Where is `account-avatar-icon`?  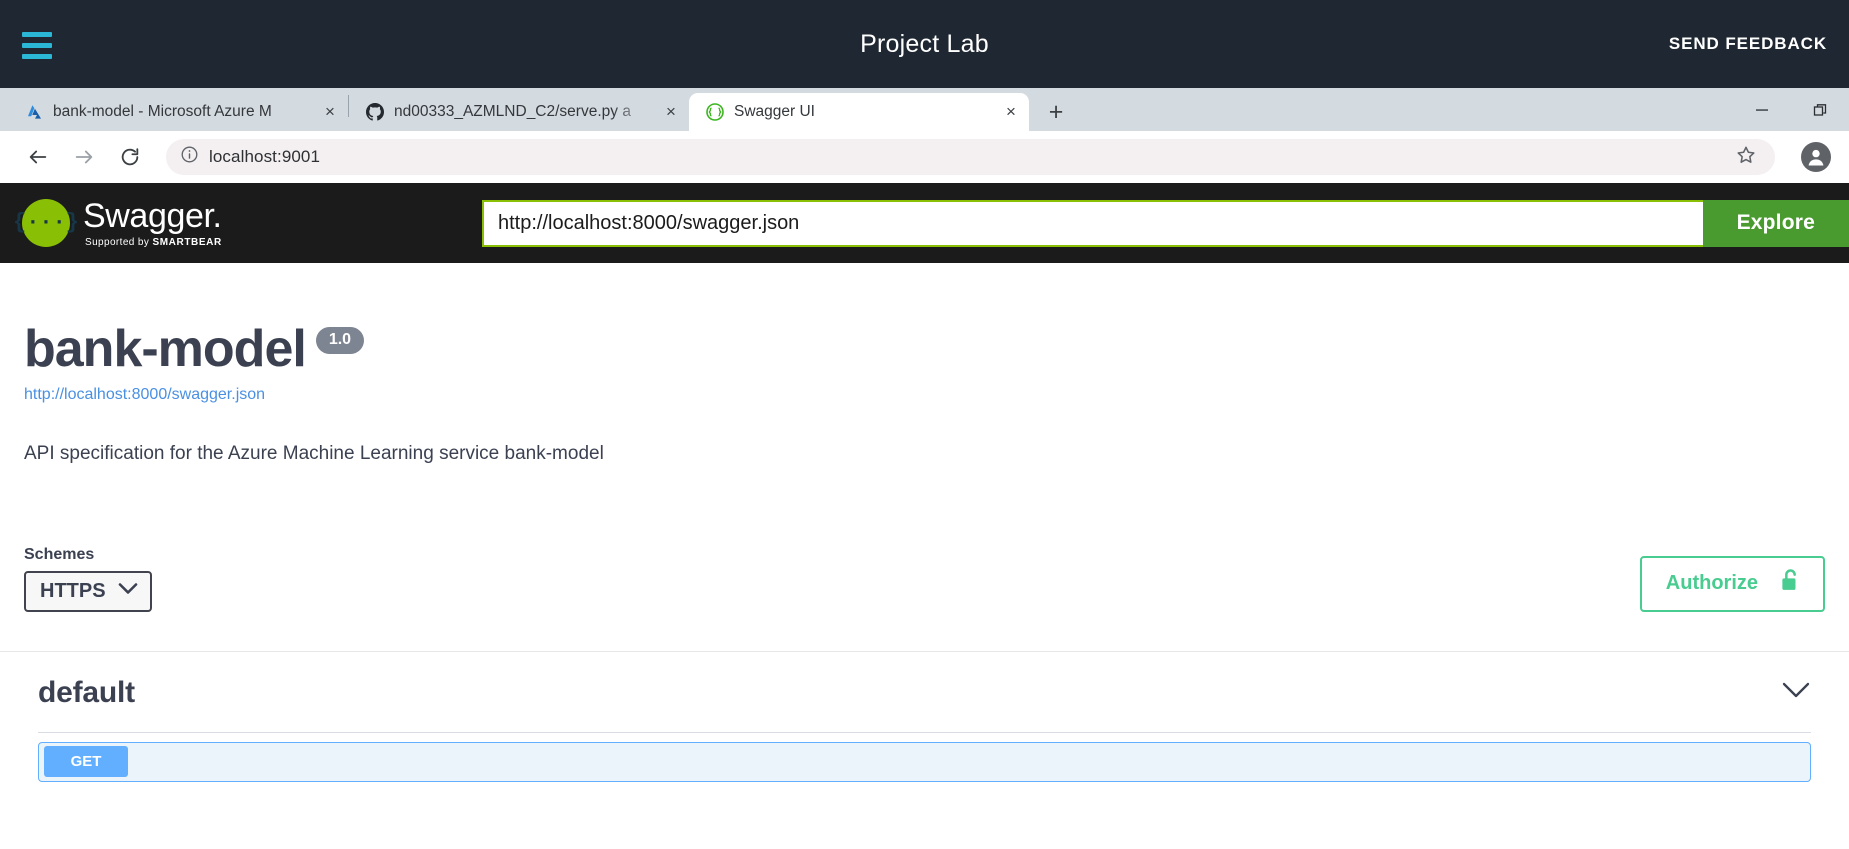 account-avatar-icon is located at coordinates (1816, 157).